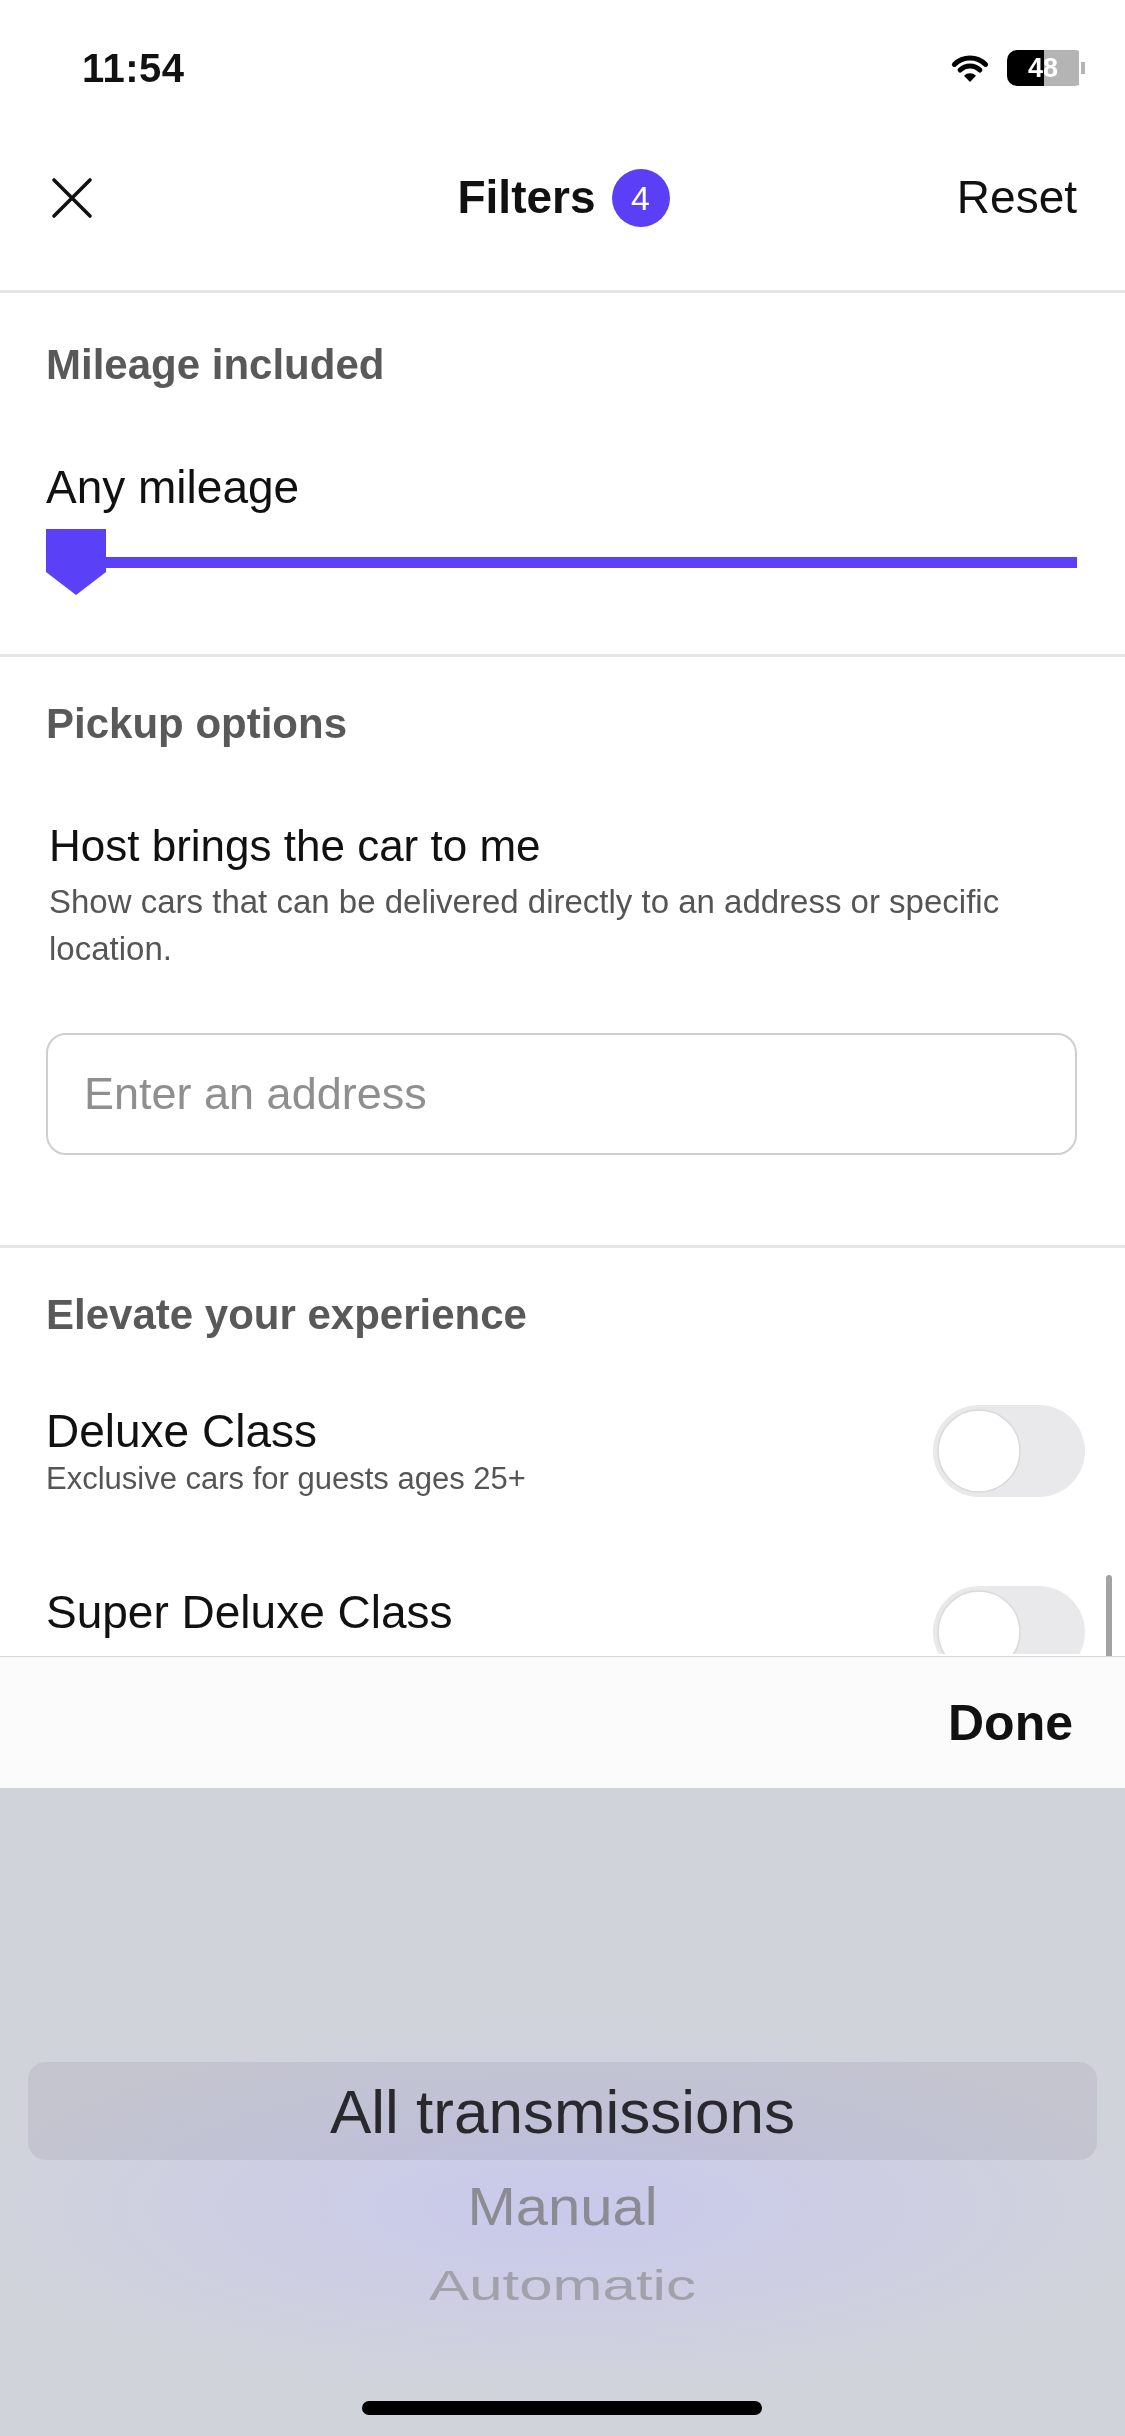 This screenshot has width=1125, height=2436. What do you see at coordinates (526, 198) in the screenshot?
I see `filters-title: Filters` at bounding box center [526, 198].